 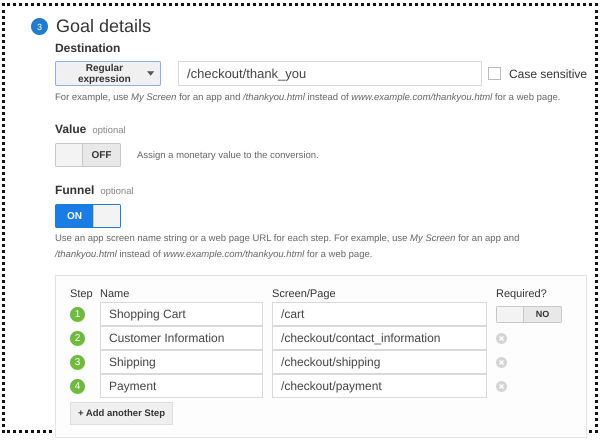 I want to click on step-name-input: Customer Information, so click(x=181, y=338).